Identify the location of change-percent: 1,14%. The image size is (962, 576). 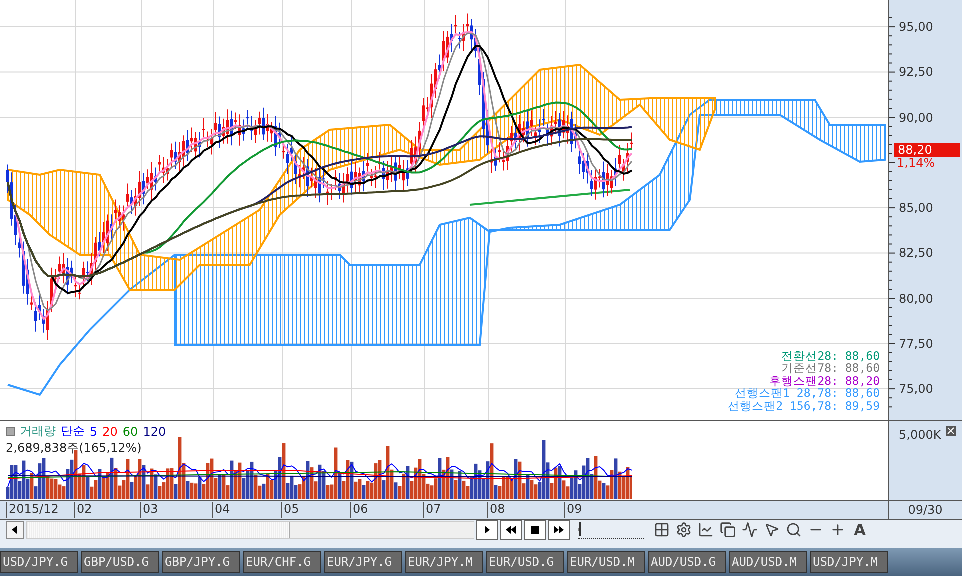
(916, 163).